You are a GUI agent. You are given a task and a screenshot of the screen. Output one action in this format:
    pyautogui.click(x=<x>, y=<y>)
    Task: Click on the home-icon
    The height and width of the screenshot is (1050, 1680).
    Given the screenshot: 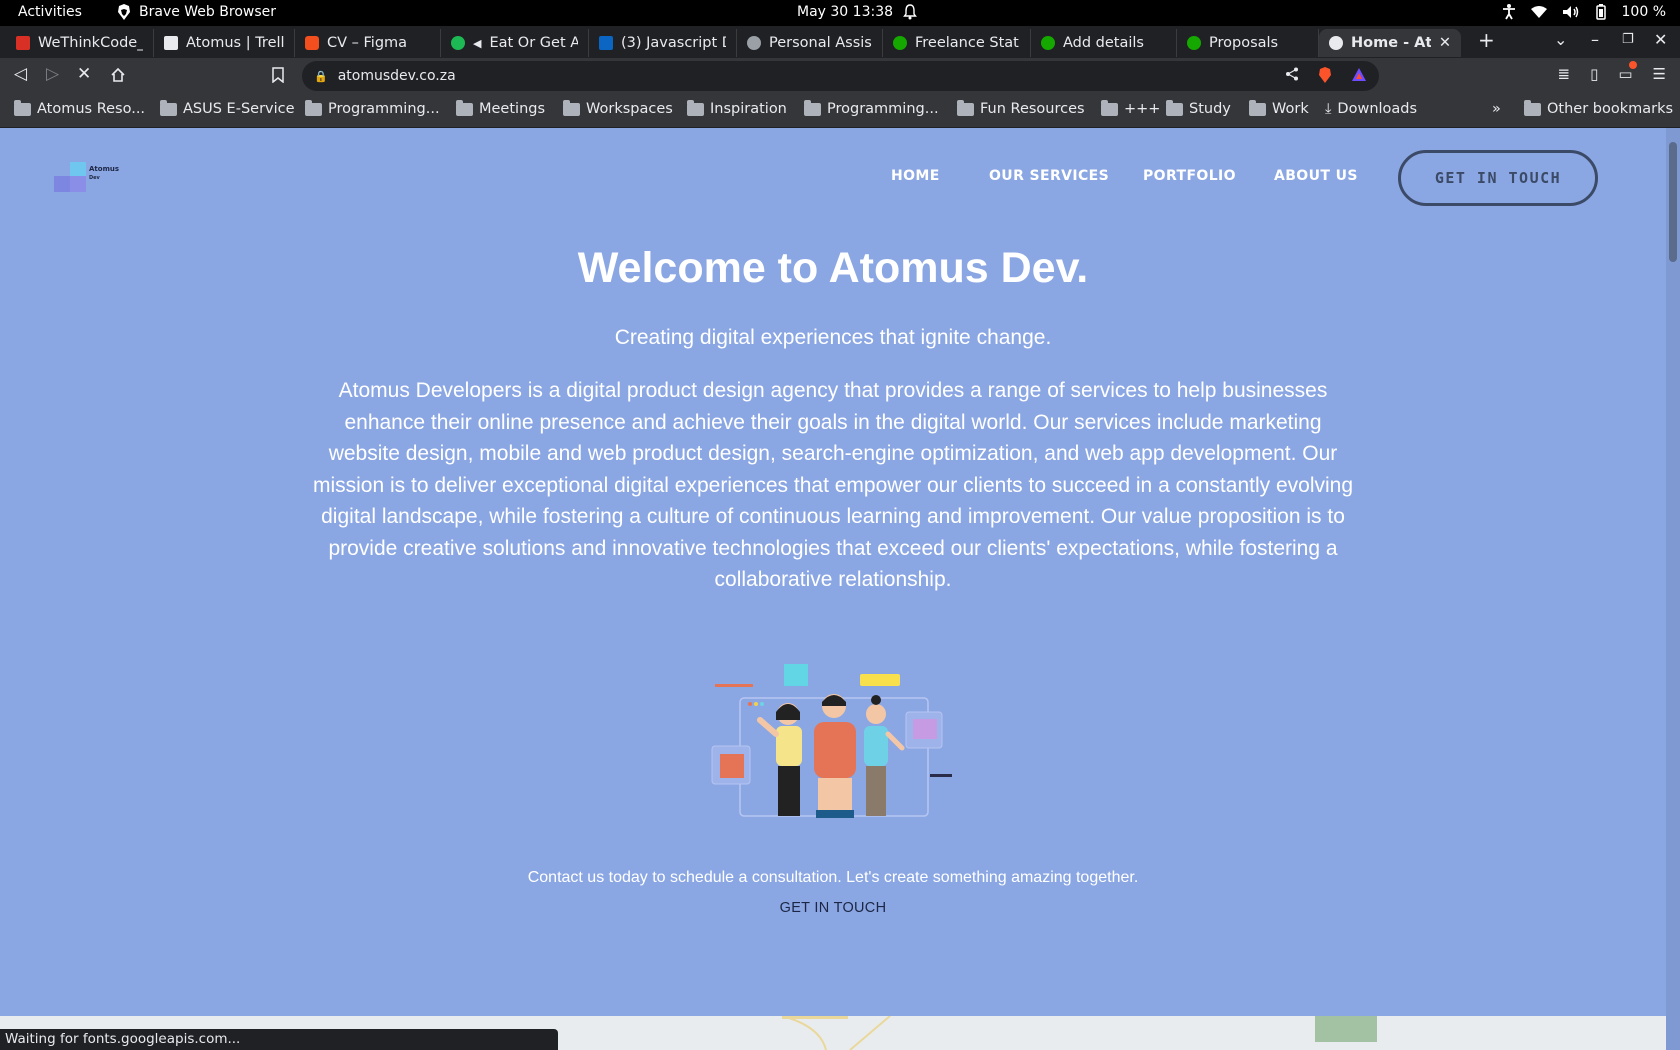 What is the action you would take?
    pyautogui.click(x=118, y=75)
    